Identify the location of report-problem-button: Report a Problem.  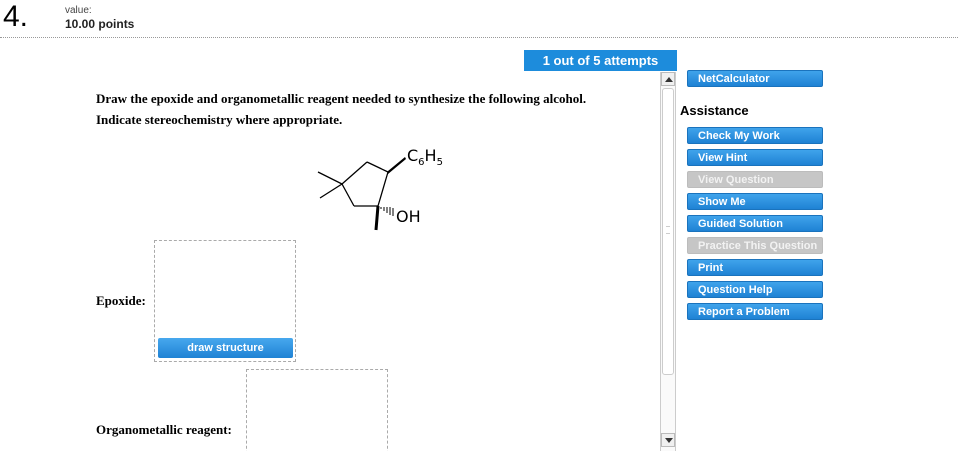
(755, 311).